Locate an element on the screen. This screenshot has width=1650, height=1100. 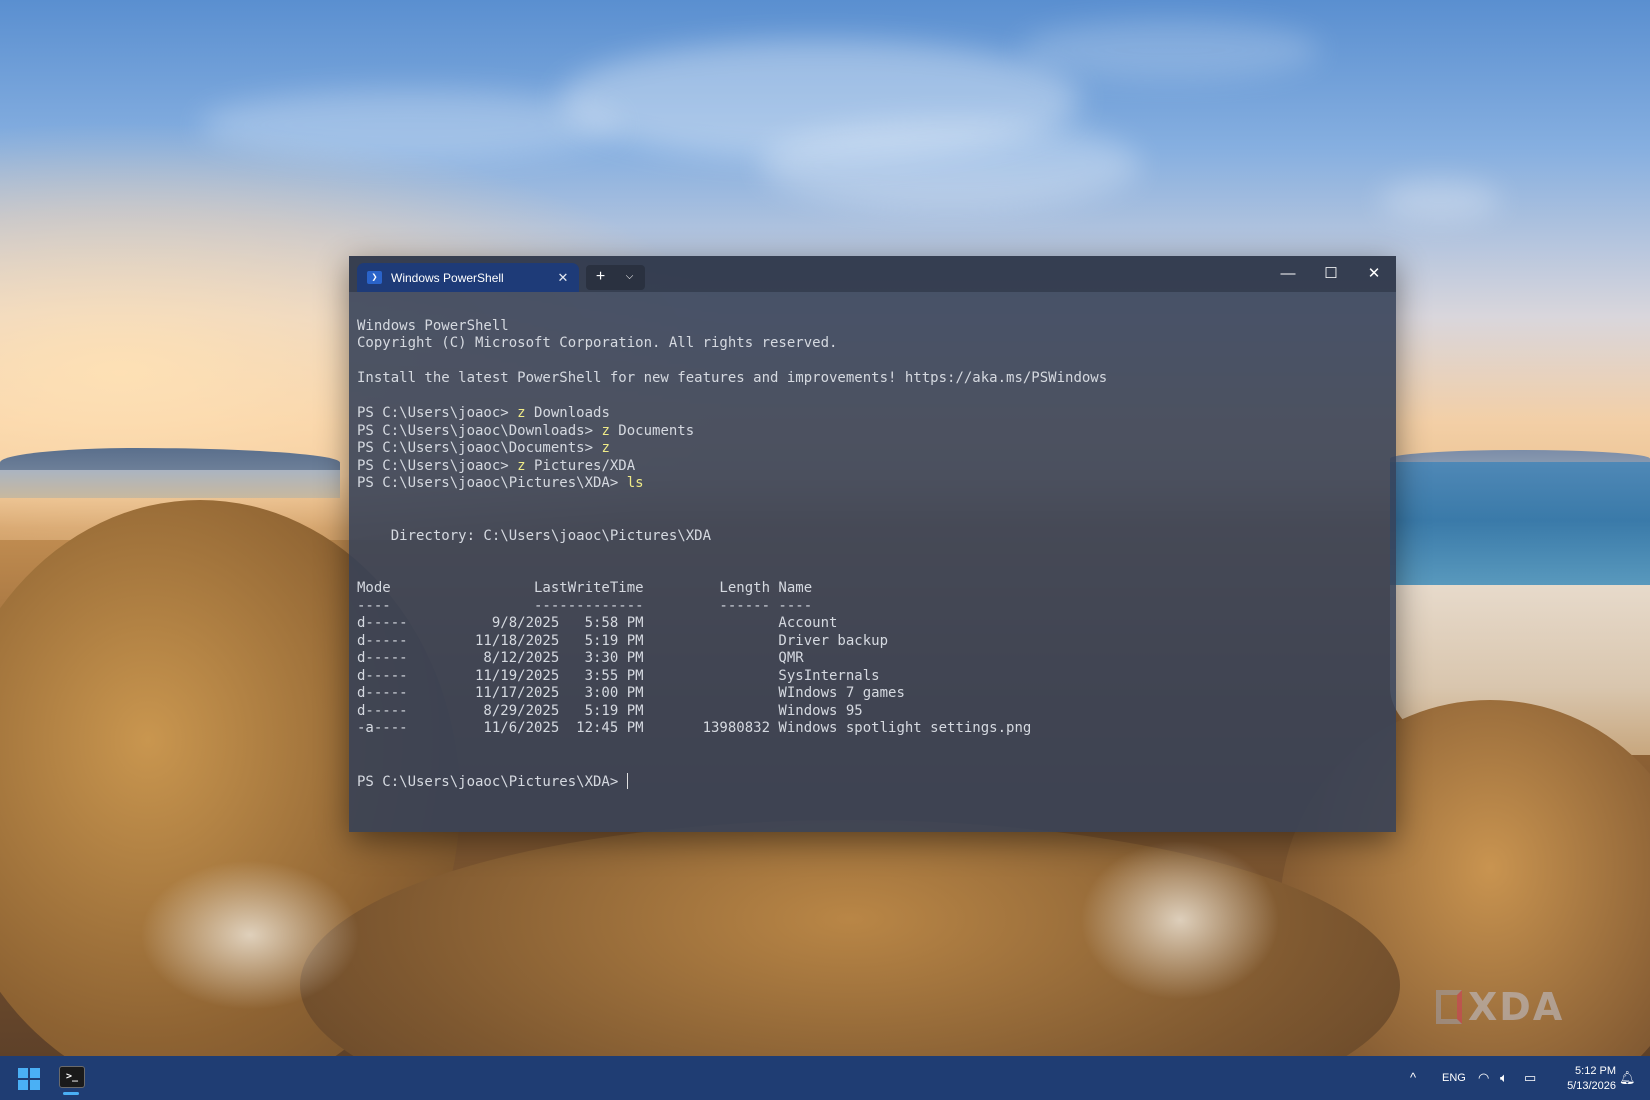
tab-windows-powershell: ❯ Windows PowerShell ✕ is located at coordinates (468, 277).